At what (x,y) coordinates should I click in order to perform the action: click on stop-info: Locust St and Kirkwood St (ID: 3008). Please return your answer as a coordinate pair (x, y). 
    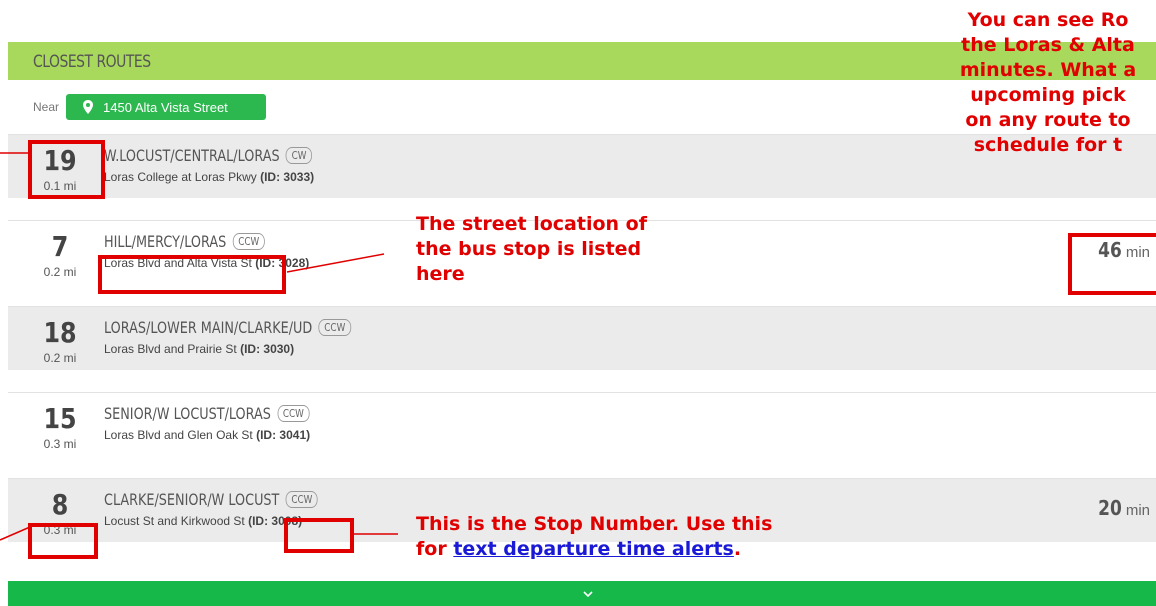
    Looking at the image, I should click on (203, 521).